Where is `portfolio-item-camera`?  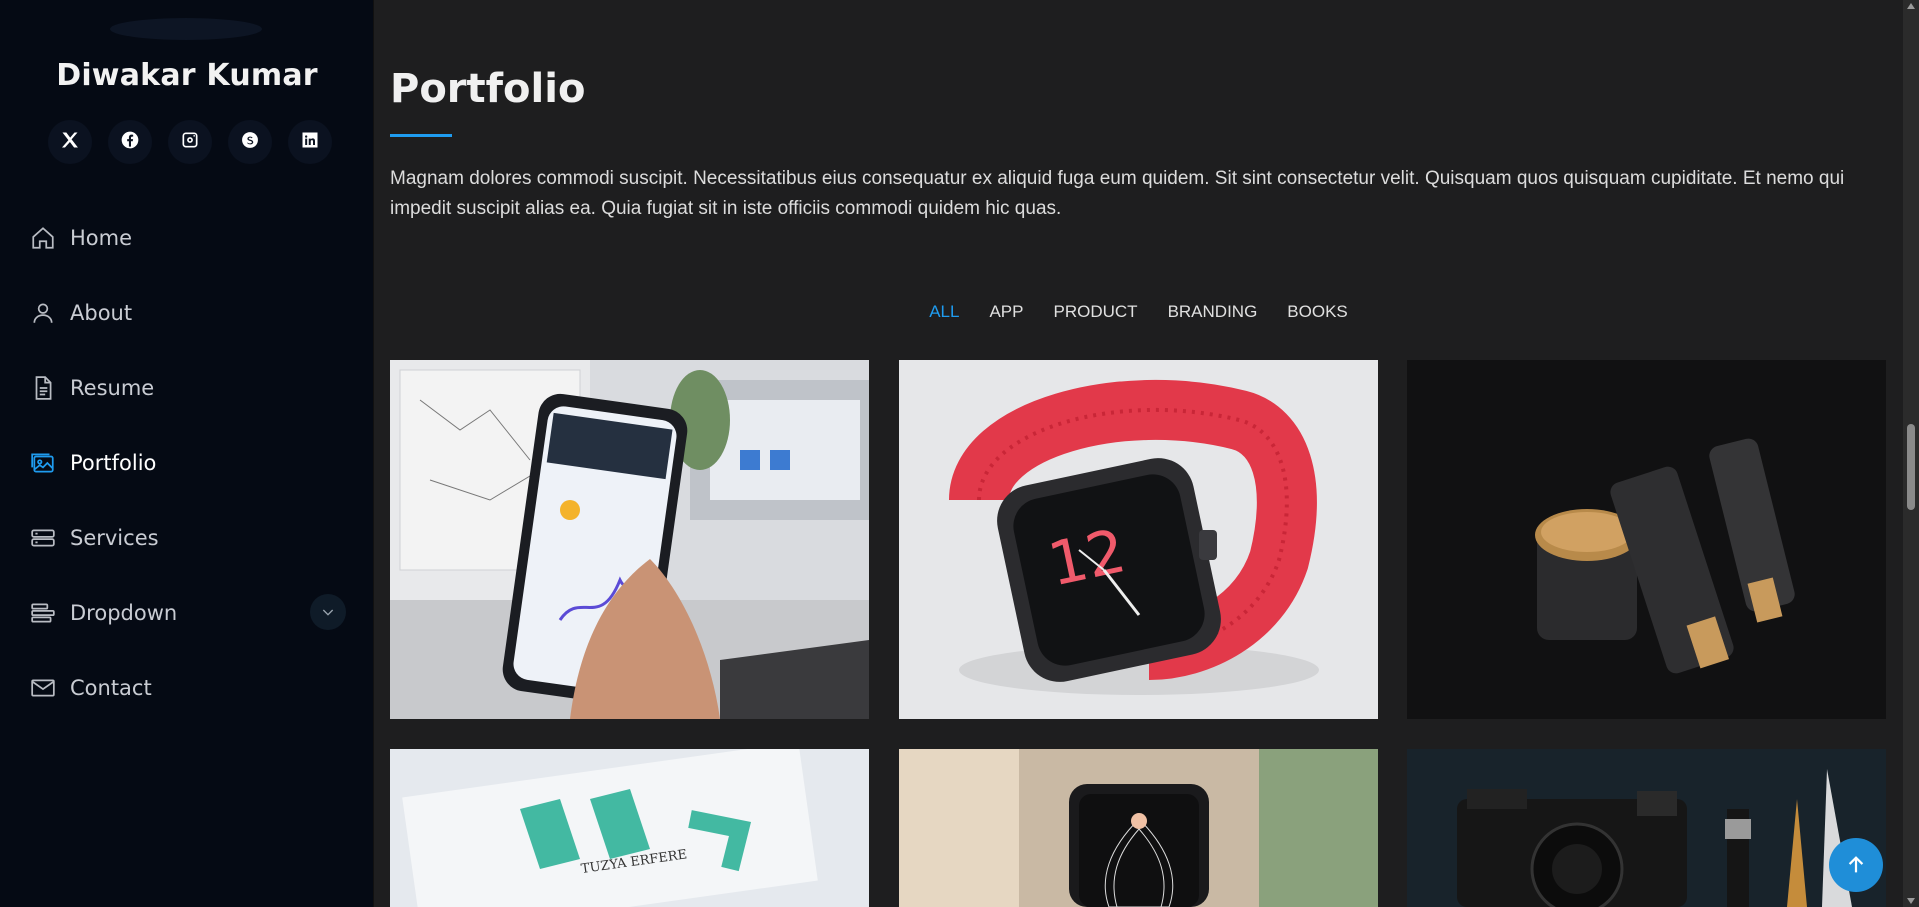
portfolio-item-camera is located at coordinates (1646, 828).